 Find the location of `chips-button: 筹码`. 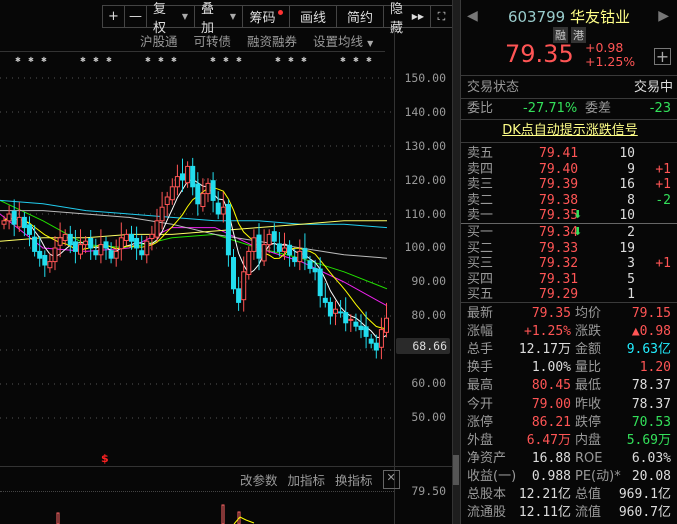

chips-button: 筹码 is located at coordinates (266, 16).